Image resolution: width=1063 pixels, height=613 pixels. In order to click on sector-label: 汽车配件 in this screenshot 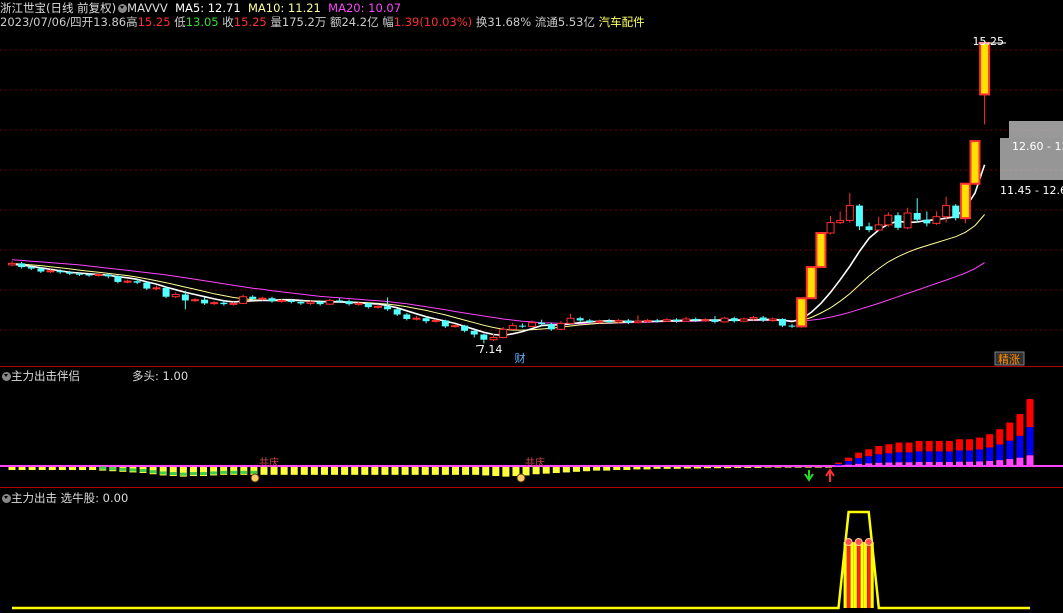, I will do `click(621, 22)`.